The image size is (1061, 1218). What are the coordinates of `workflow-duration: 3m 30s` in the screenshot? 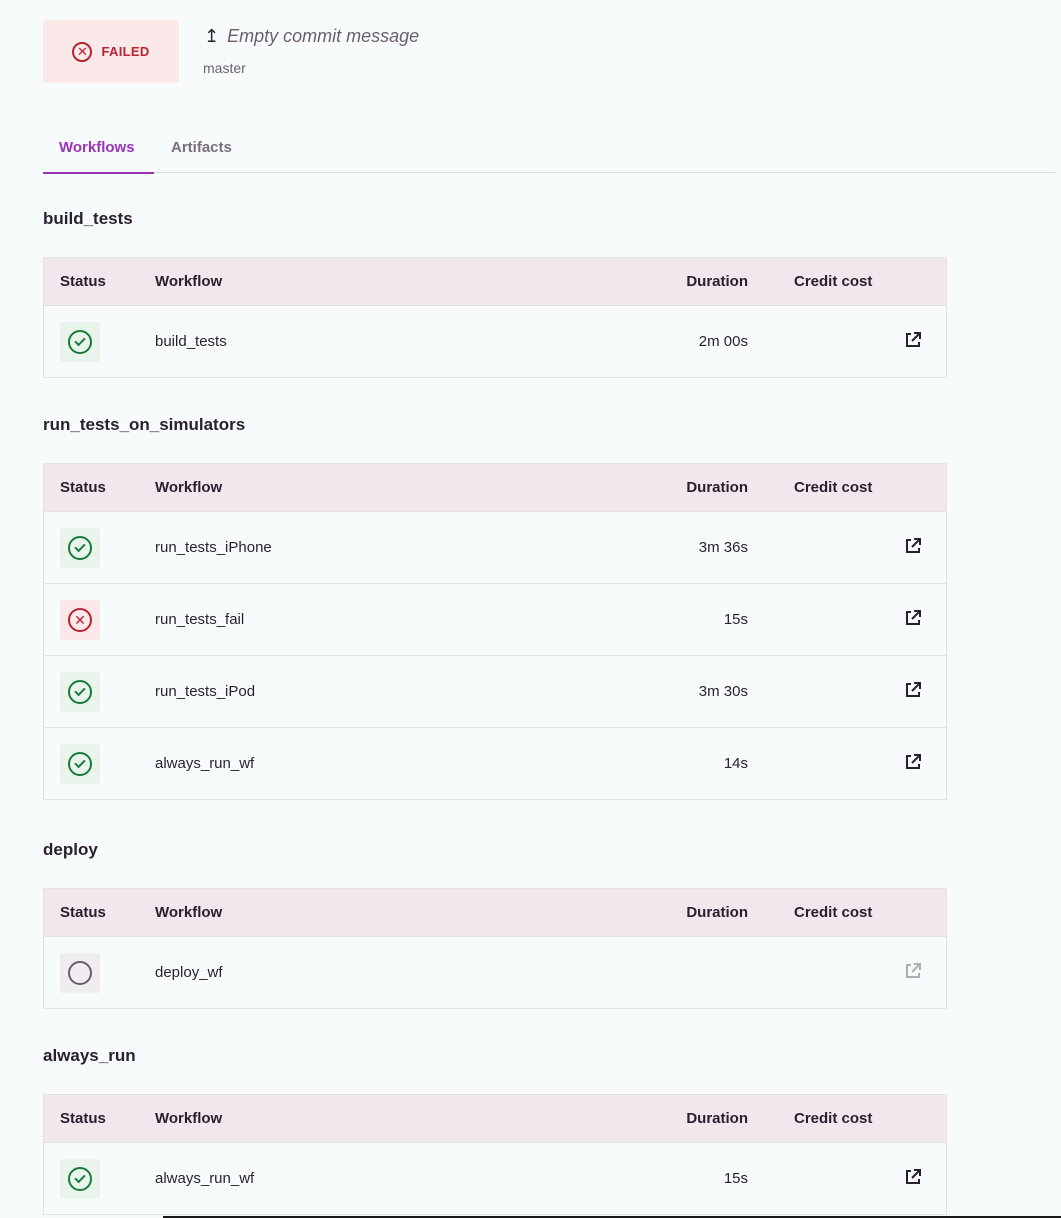 It's located at (689, 691).